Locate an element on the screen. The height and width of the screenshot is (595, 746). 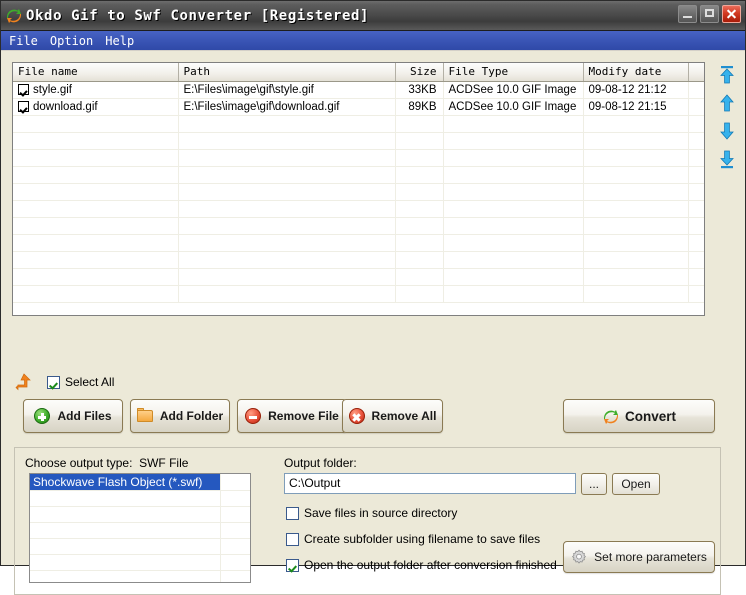
move-up-button is located at coordinates (727, 103).